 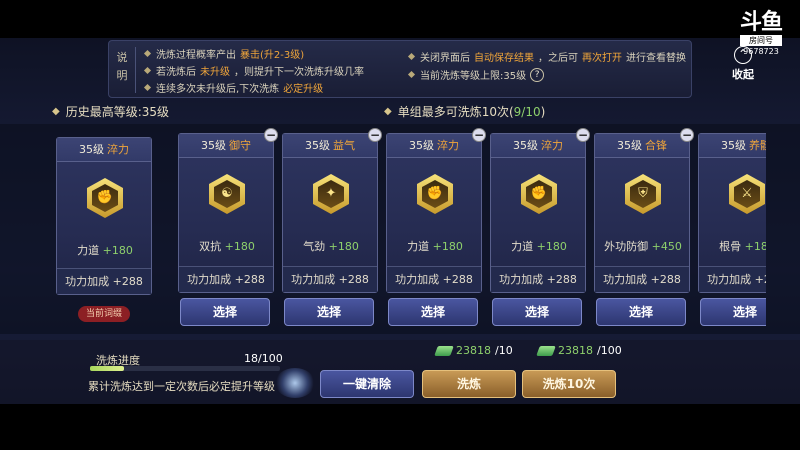 What do you see at coordinates (469, 384) in the screenshot?
I see `refine-button: 洗炼` at bounding box center [469, 384].